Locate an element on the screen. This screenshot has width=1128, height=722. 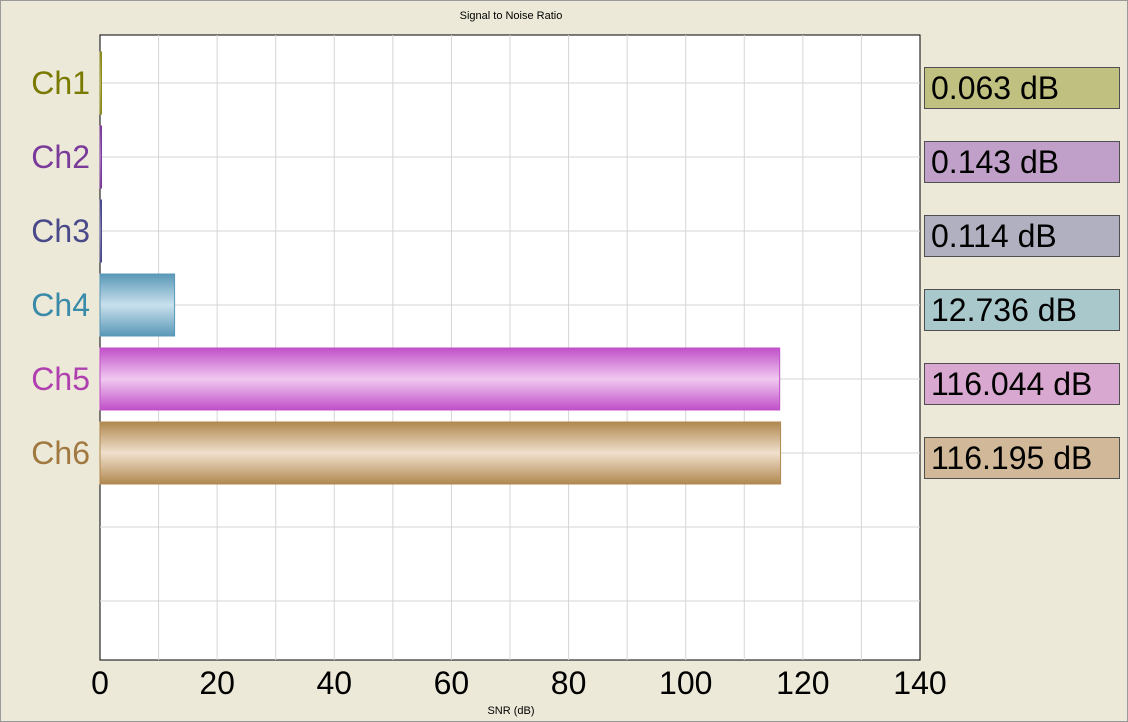
value-label-ch6: 116.195 dB is located at coordinates (1022, 458).